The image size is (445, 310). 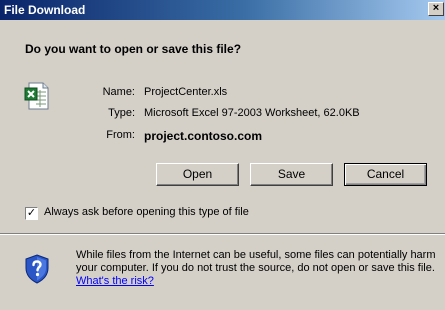 What do you see at coordinates (37, 96) in the screenshot?
I see `excel-file-icon` at bounding box center [37, 96].